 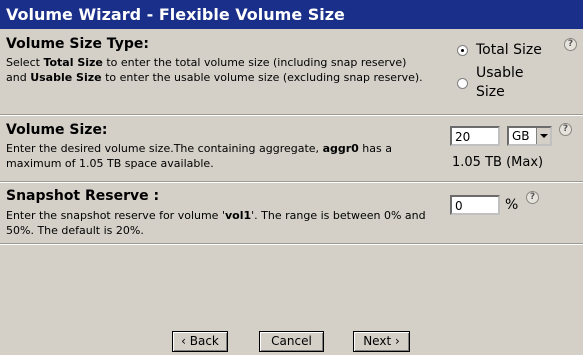 What do you see at coordinates (381, 341) in the screenshot?
I see `next-button: Next ›` at bounding box center [381, 341].